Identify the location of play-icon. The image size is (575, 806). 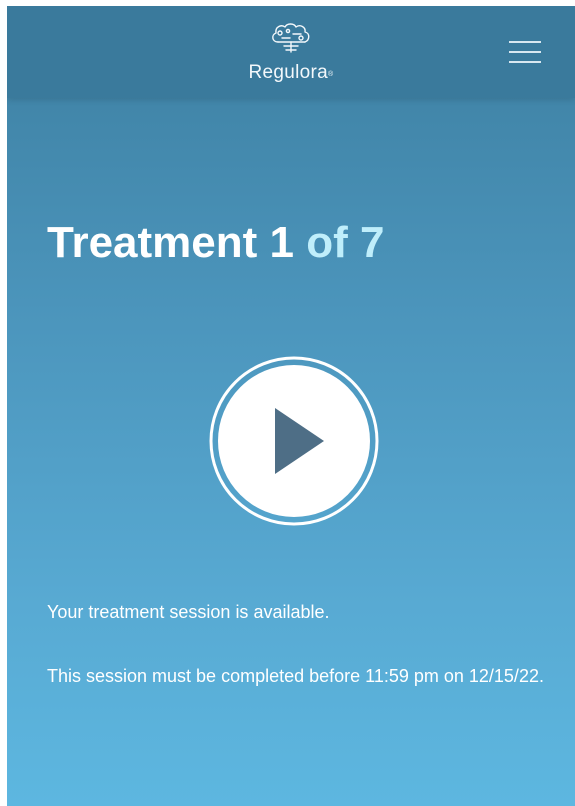
(294, 441).